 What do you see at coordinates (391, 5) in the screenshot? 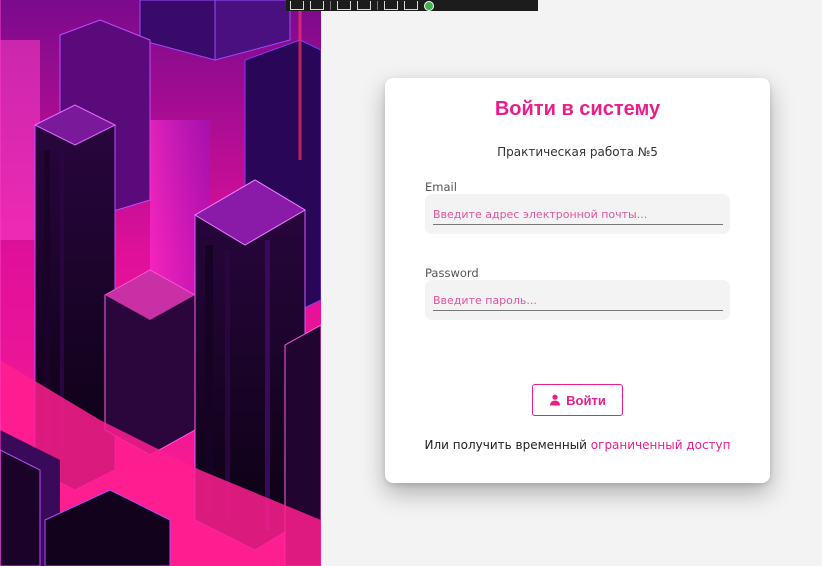
I see `toggle-adorners-icon` at bounding box center [391, 5].